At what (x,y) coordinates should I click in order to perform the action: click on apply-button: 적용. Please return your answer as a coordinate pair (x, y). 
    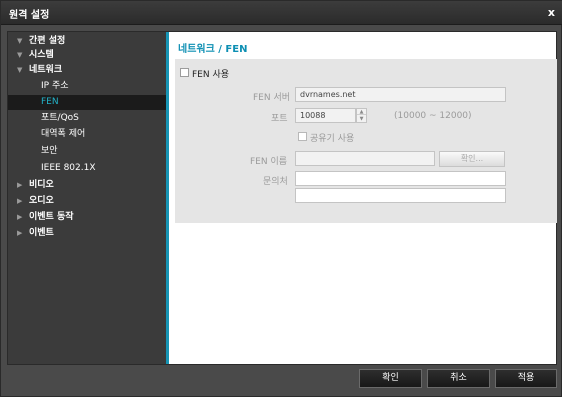
    Looking at the image, I should click on (526, 378).